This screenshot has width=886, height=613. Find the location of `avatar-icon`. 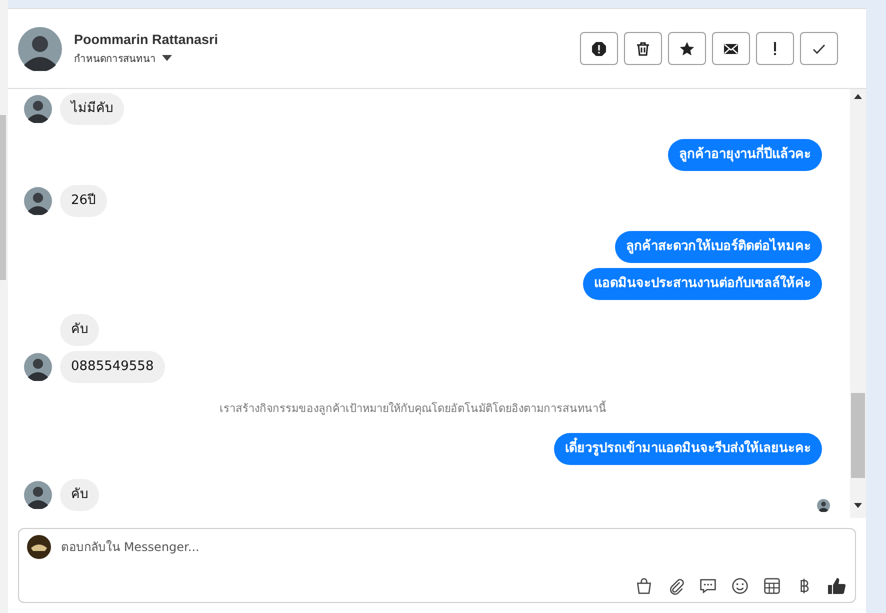

avatar-icon is located at coordinates (40, 48).